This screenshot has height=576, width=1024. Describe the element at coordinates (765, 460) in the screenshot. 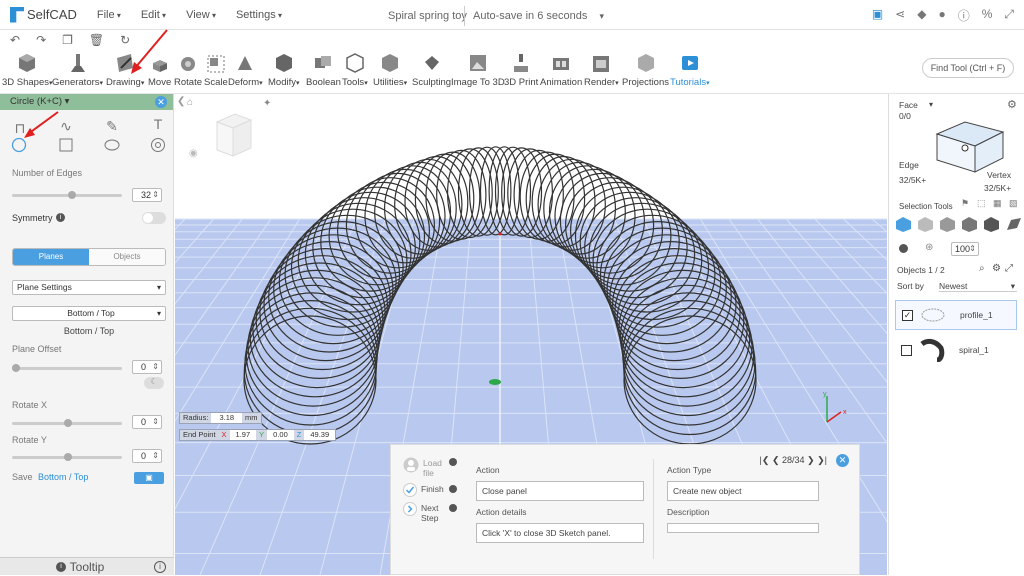

I see `first-page-icon: |❮` at that location.